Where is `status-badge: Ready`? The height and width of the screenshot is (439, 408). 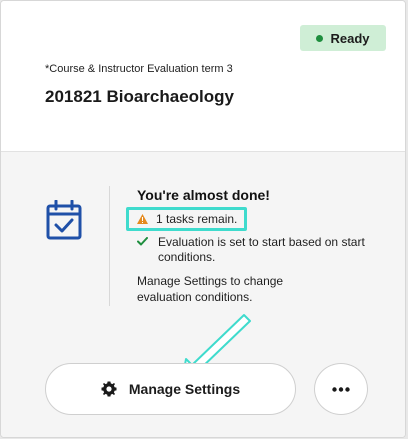 status-badge: Ready is located at coordinates (343, 38).